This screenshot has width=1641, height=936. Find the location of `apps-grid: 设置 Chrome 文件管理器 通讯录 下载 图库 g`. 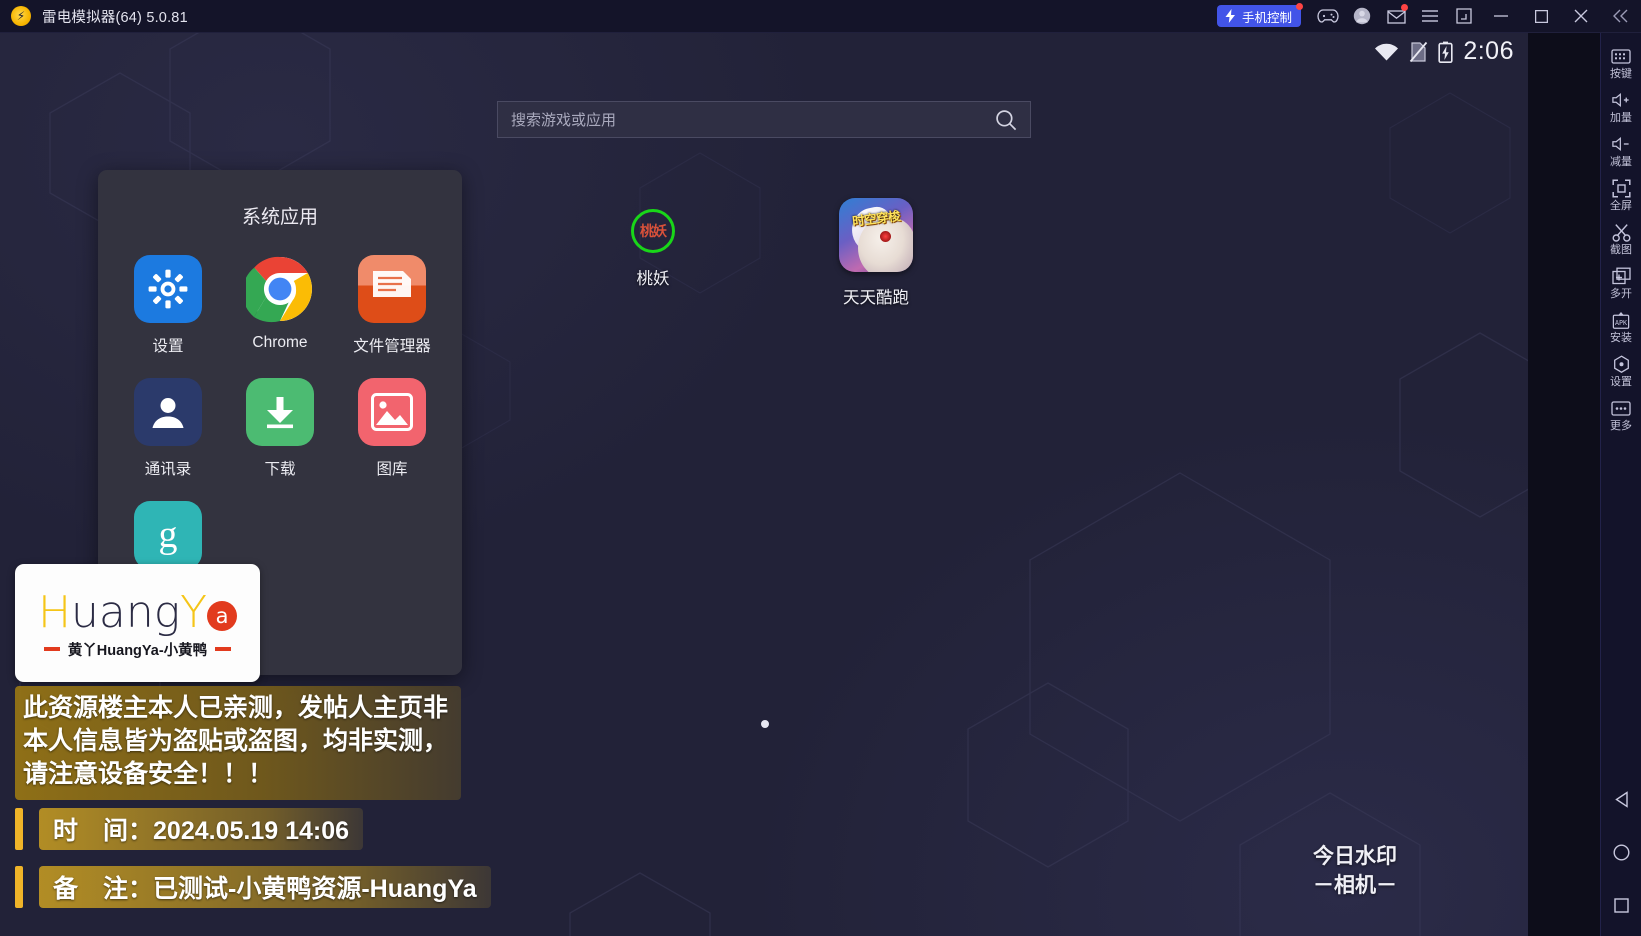

apps-grid: 设置 Chrome 文件管理器 通讯录 下载 图库 g is located at coordinates (280, 417).